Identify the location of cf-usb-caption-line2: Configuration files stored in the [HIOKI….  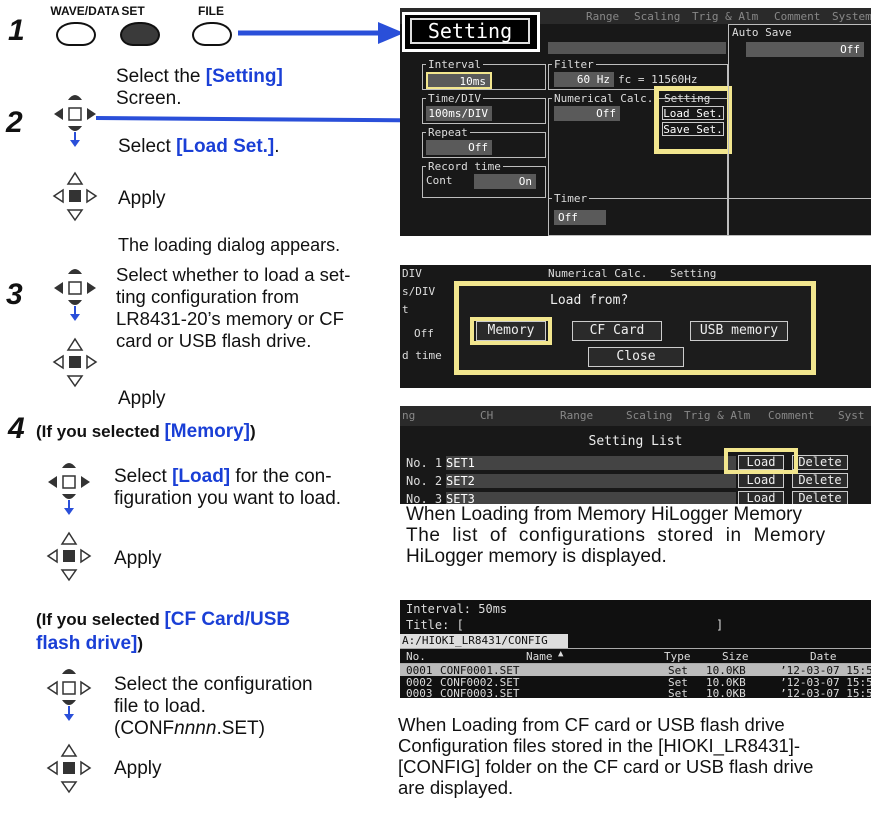
(599, 745).